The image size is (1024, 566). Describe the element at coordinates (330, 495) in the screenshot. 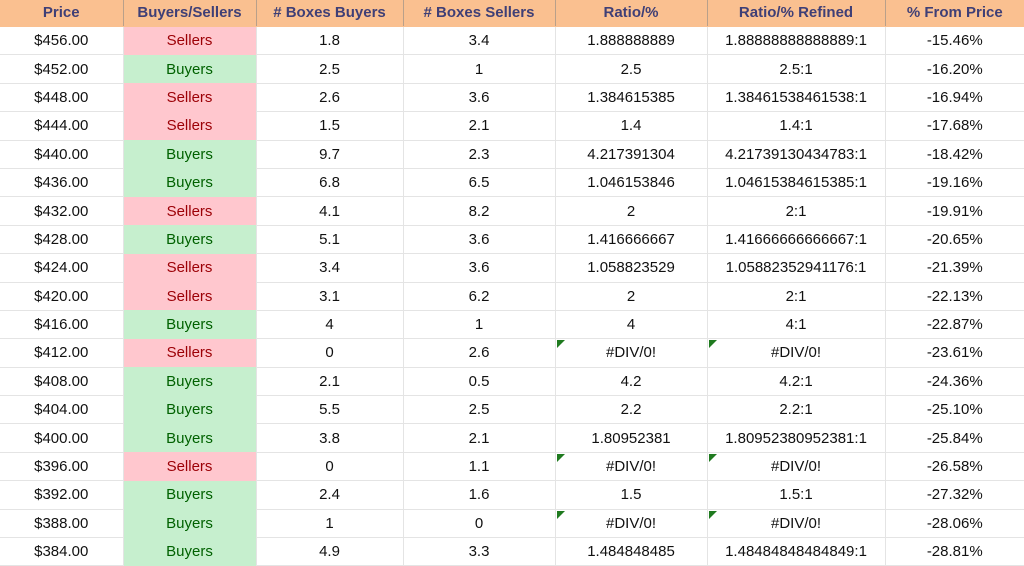

I see `cell-boxes-buyers: 2.4` at that location.